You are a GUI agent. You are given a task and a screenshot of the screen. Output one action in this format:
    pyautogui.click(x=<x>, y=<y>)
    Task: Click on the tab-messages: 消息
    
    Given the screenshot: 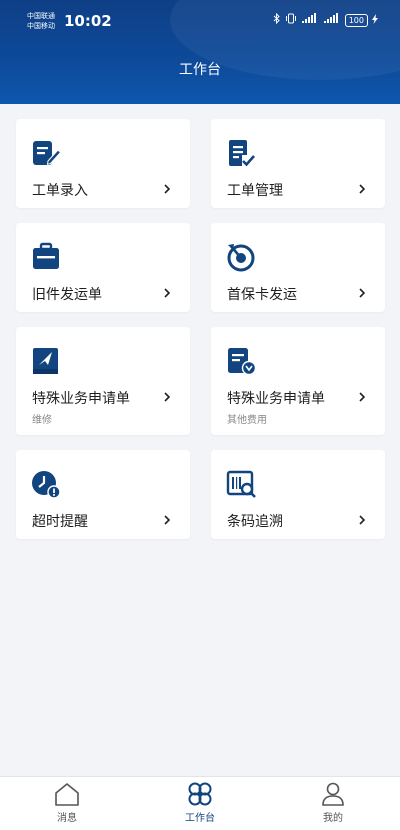 What is the action you would take?
    pyautogui.click(x=67, y=805)
    